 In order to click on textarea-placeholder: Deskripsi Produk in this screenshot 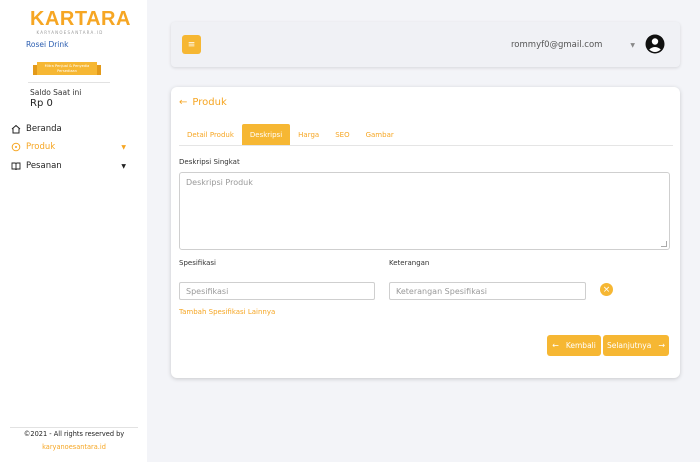, I will do `click(219, 182)`.